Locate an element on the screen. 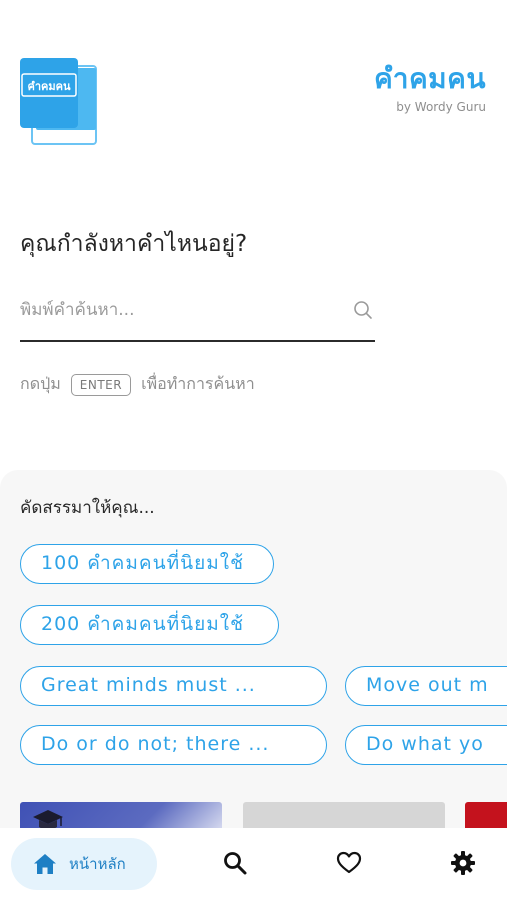 This screenshot has width=507, height=900. gear-icon is located at coordinates (463, 863).